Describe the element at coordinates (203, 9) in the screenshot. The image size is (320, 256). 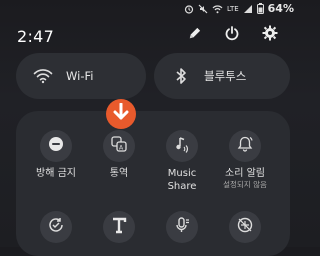
I see `mute-icon` at that location.